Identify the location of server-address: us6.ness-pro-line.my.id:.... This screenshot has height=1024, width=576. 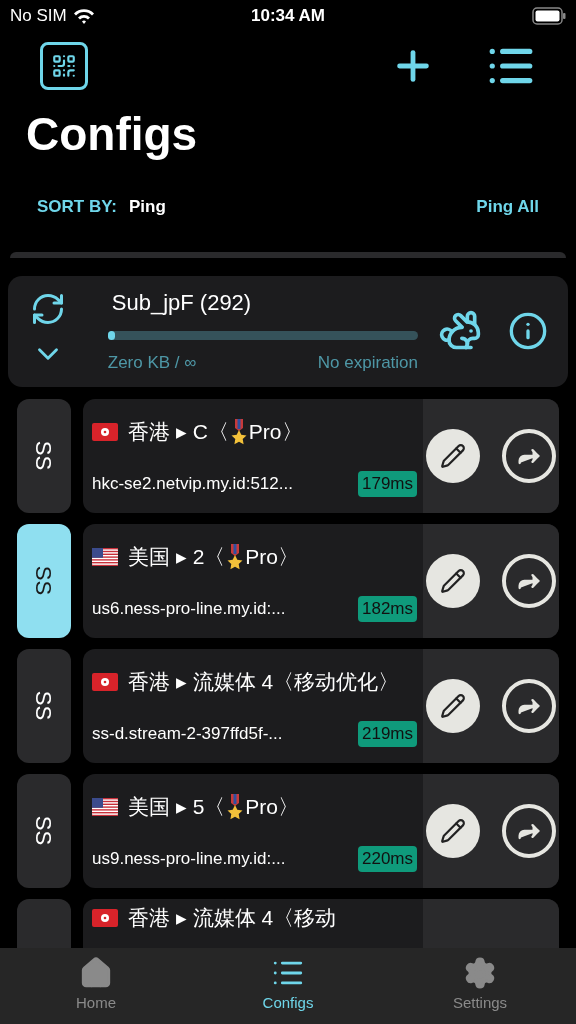
(189, 609).